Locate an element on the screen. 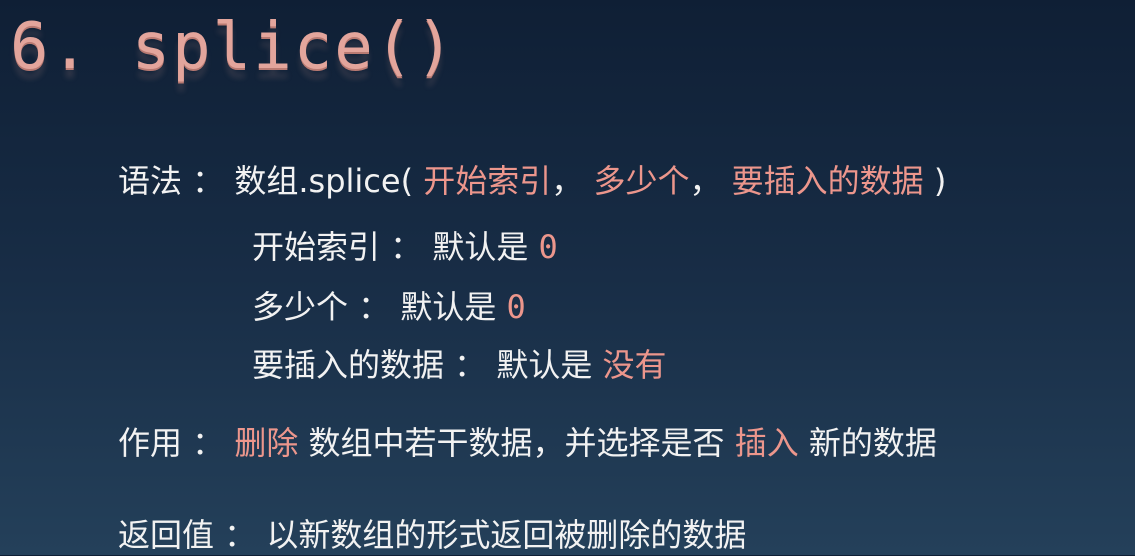  param-default-line: 要插入的数据 ： 默认是 没有 is located at coordinates (459, 363).